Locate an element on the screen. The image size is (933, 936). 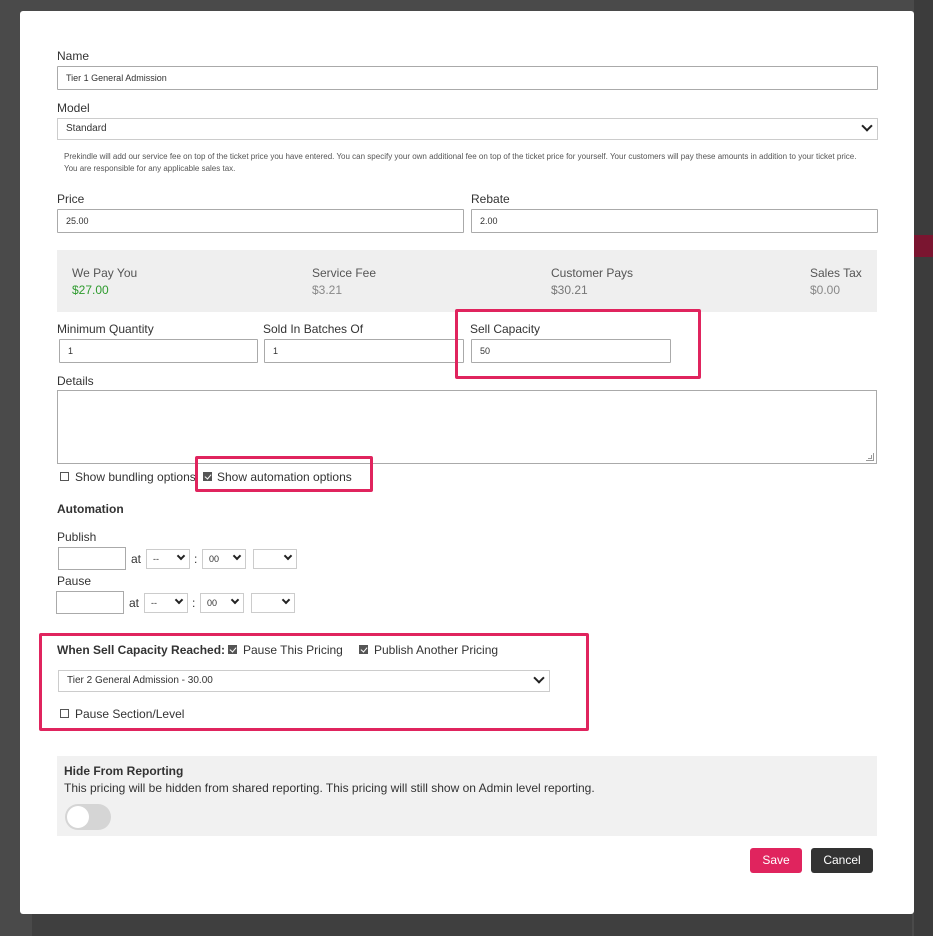
pause-hour-value: -- is located at coordinates (154, 603).